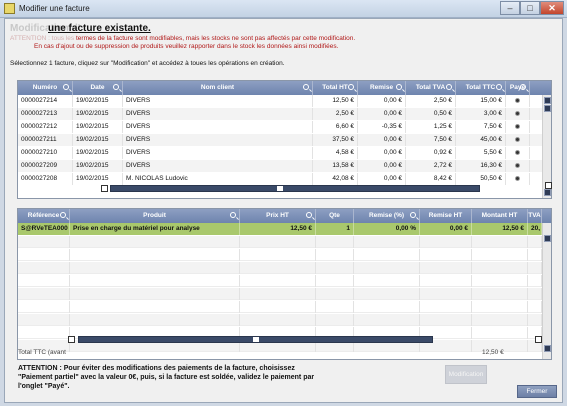  I want to click on lines-hscroll-thumb, so click(256, 339).